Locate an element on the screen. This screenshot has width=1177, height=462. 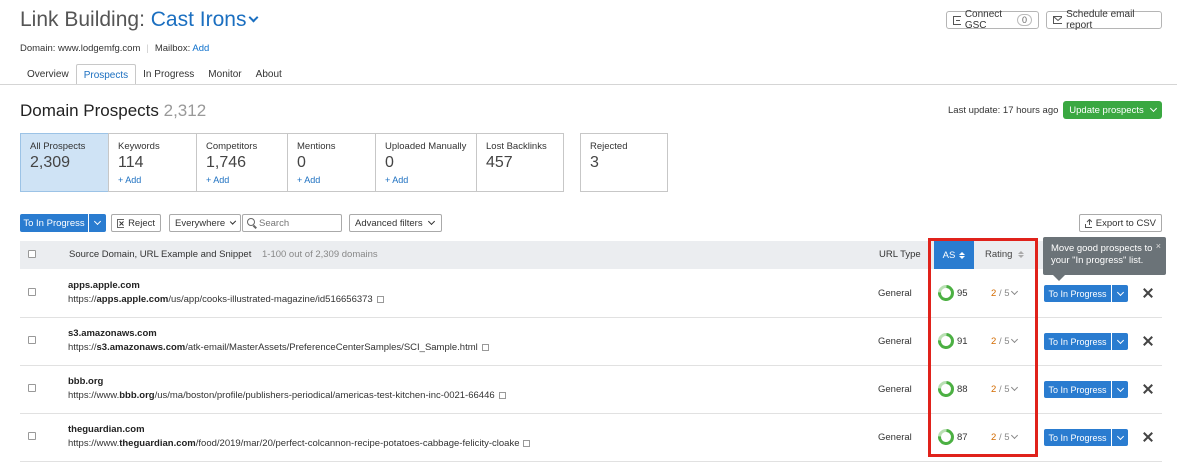
card-value: 0 is located at coordinates (301, 162).